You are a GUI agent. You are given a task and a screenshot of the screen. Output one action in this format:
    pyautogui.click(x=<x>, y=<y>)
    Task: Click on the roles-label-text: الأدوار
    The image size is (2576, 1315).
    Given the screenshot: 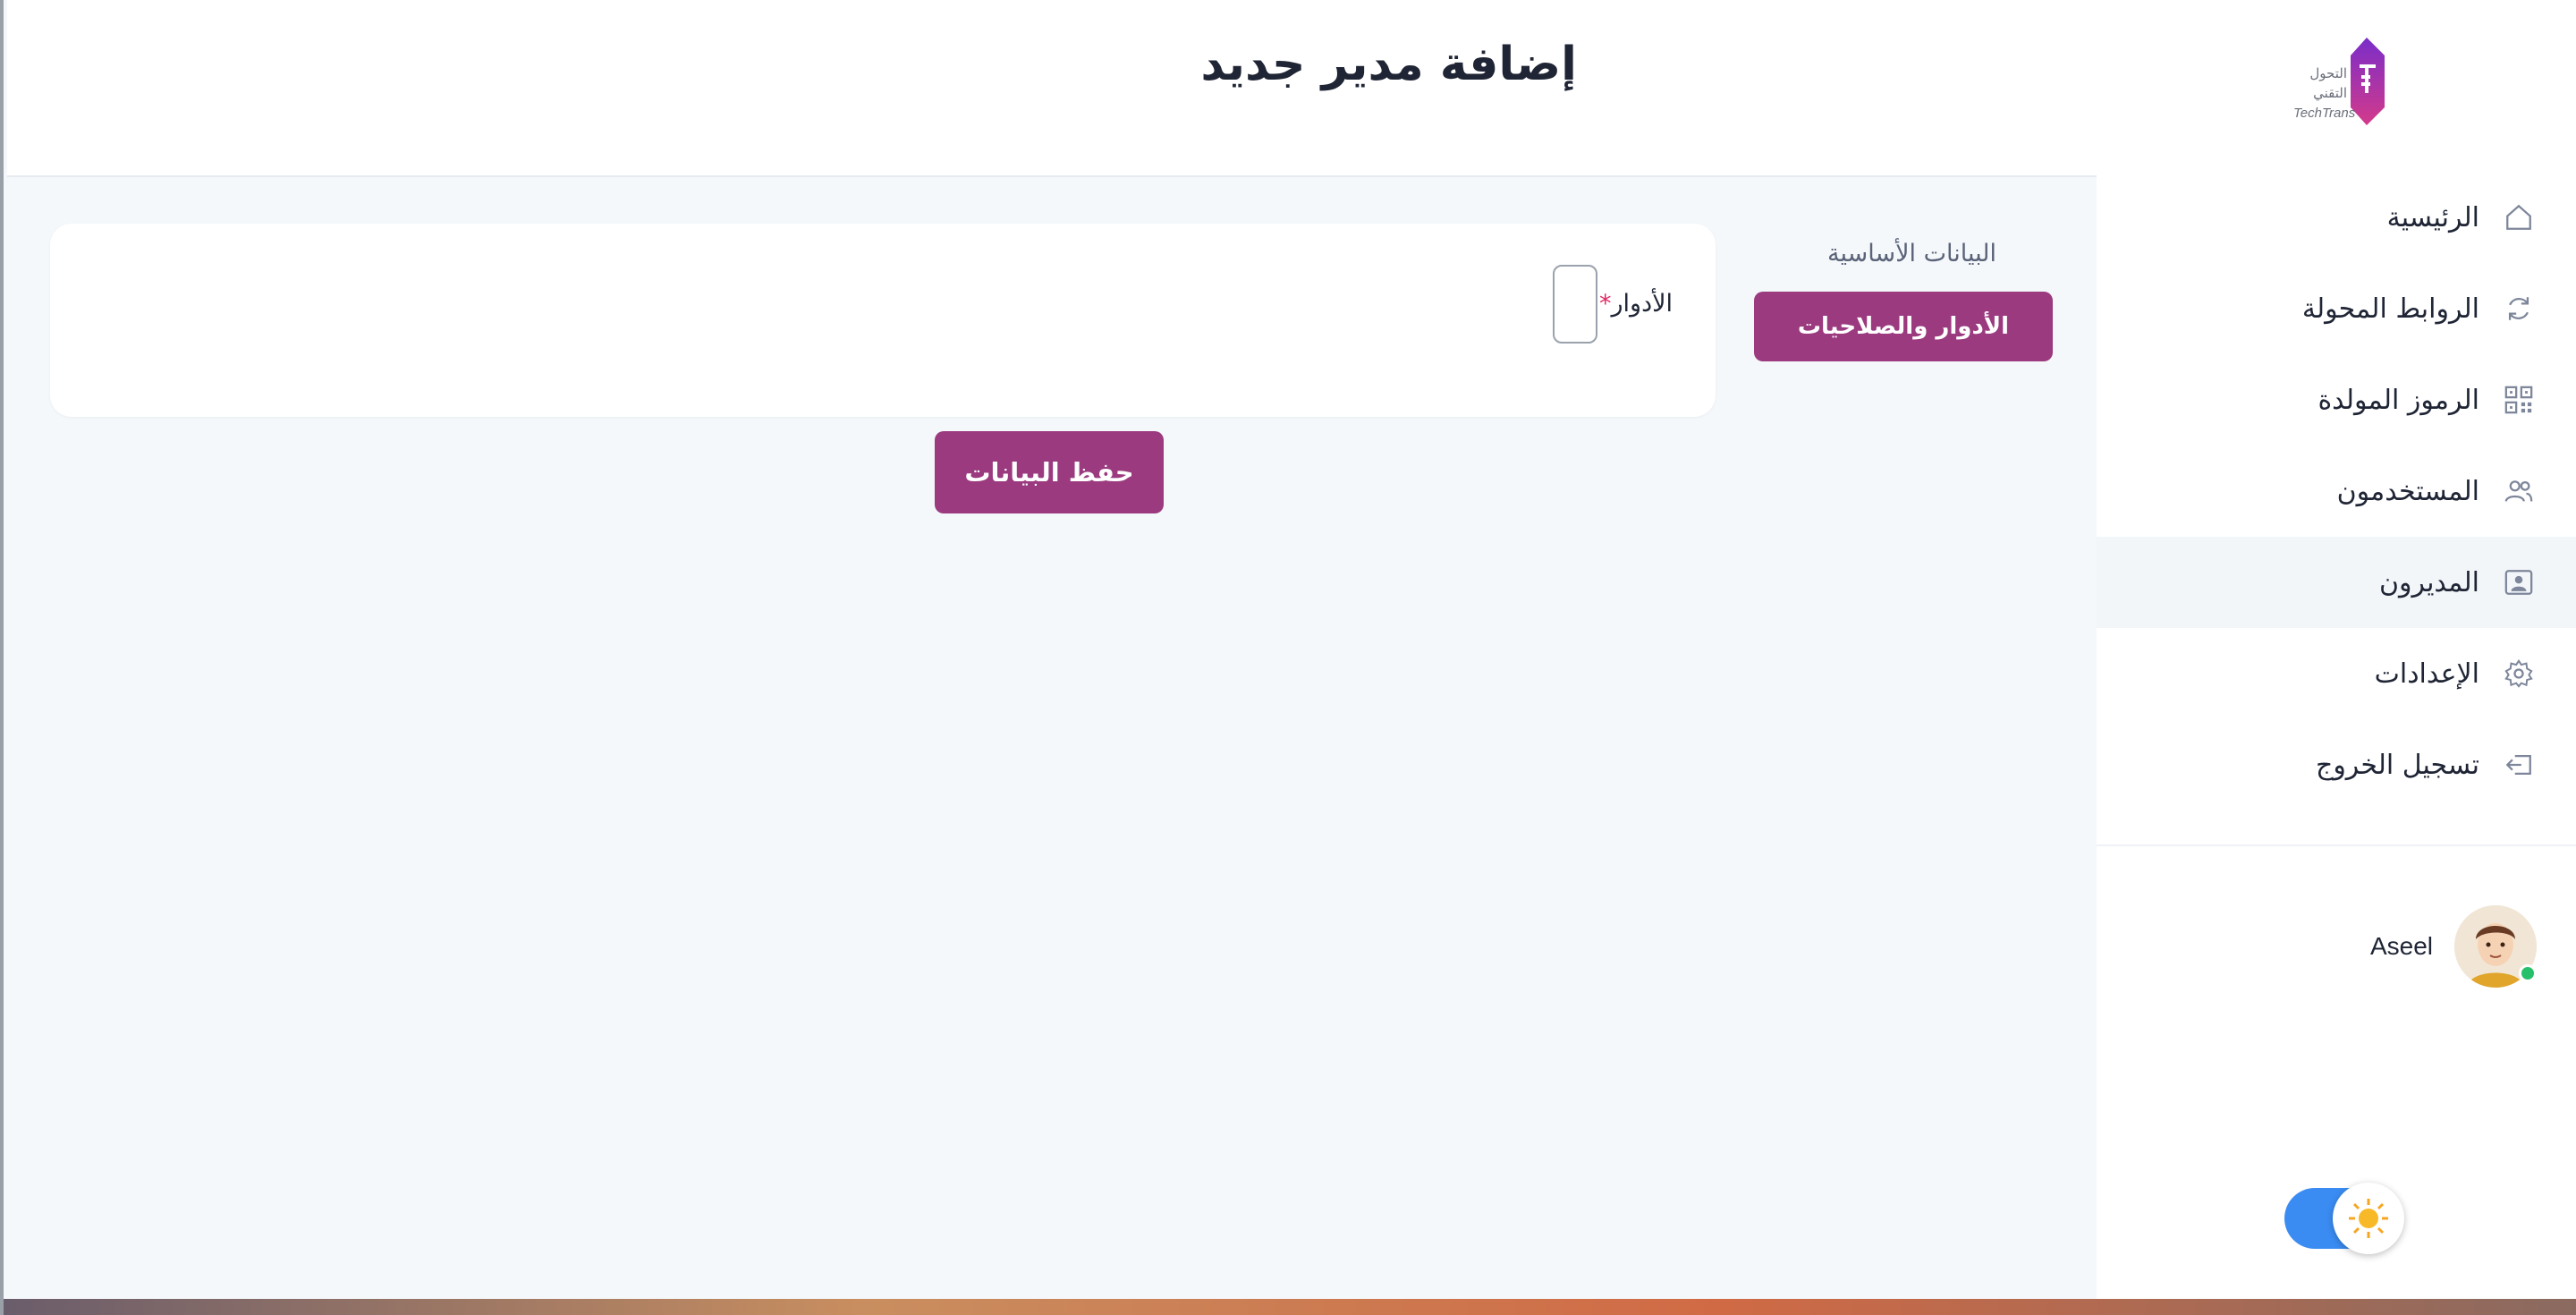 What is the action you would take?
    pyautogui.click(x=1642, y=304)
    